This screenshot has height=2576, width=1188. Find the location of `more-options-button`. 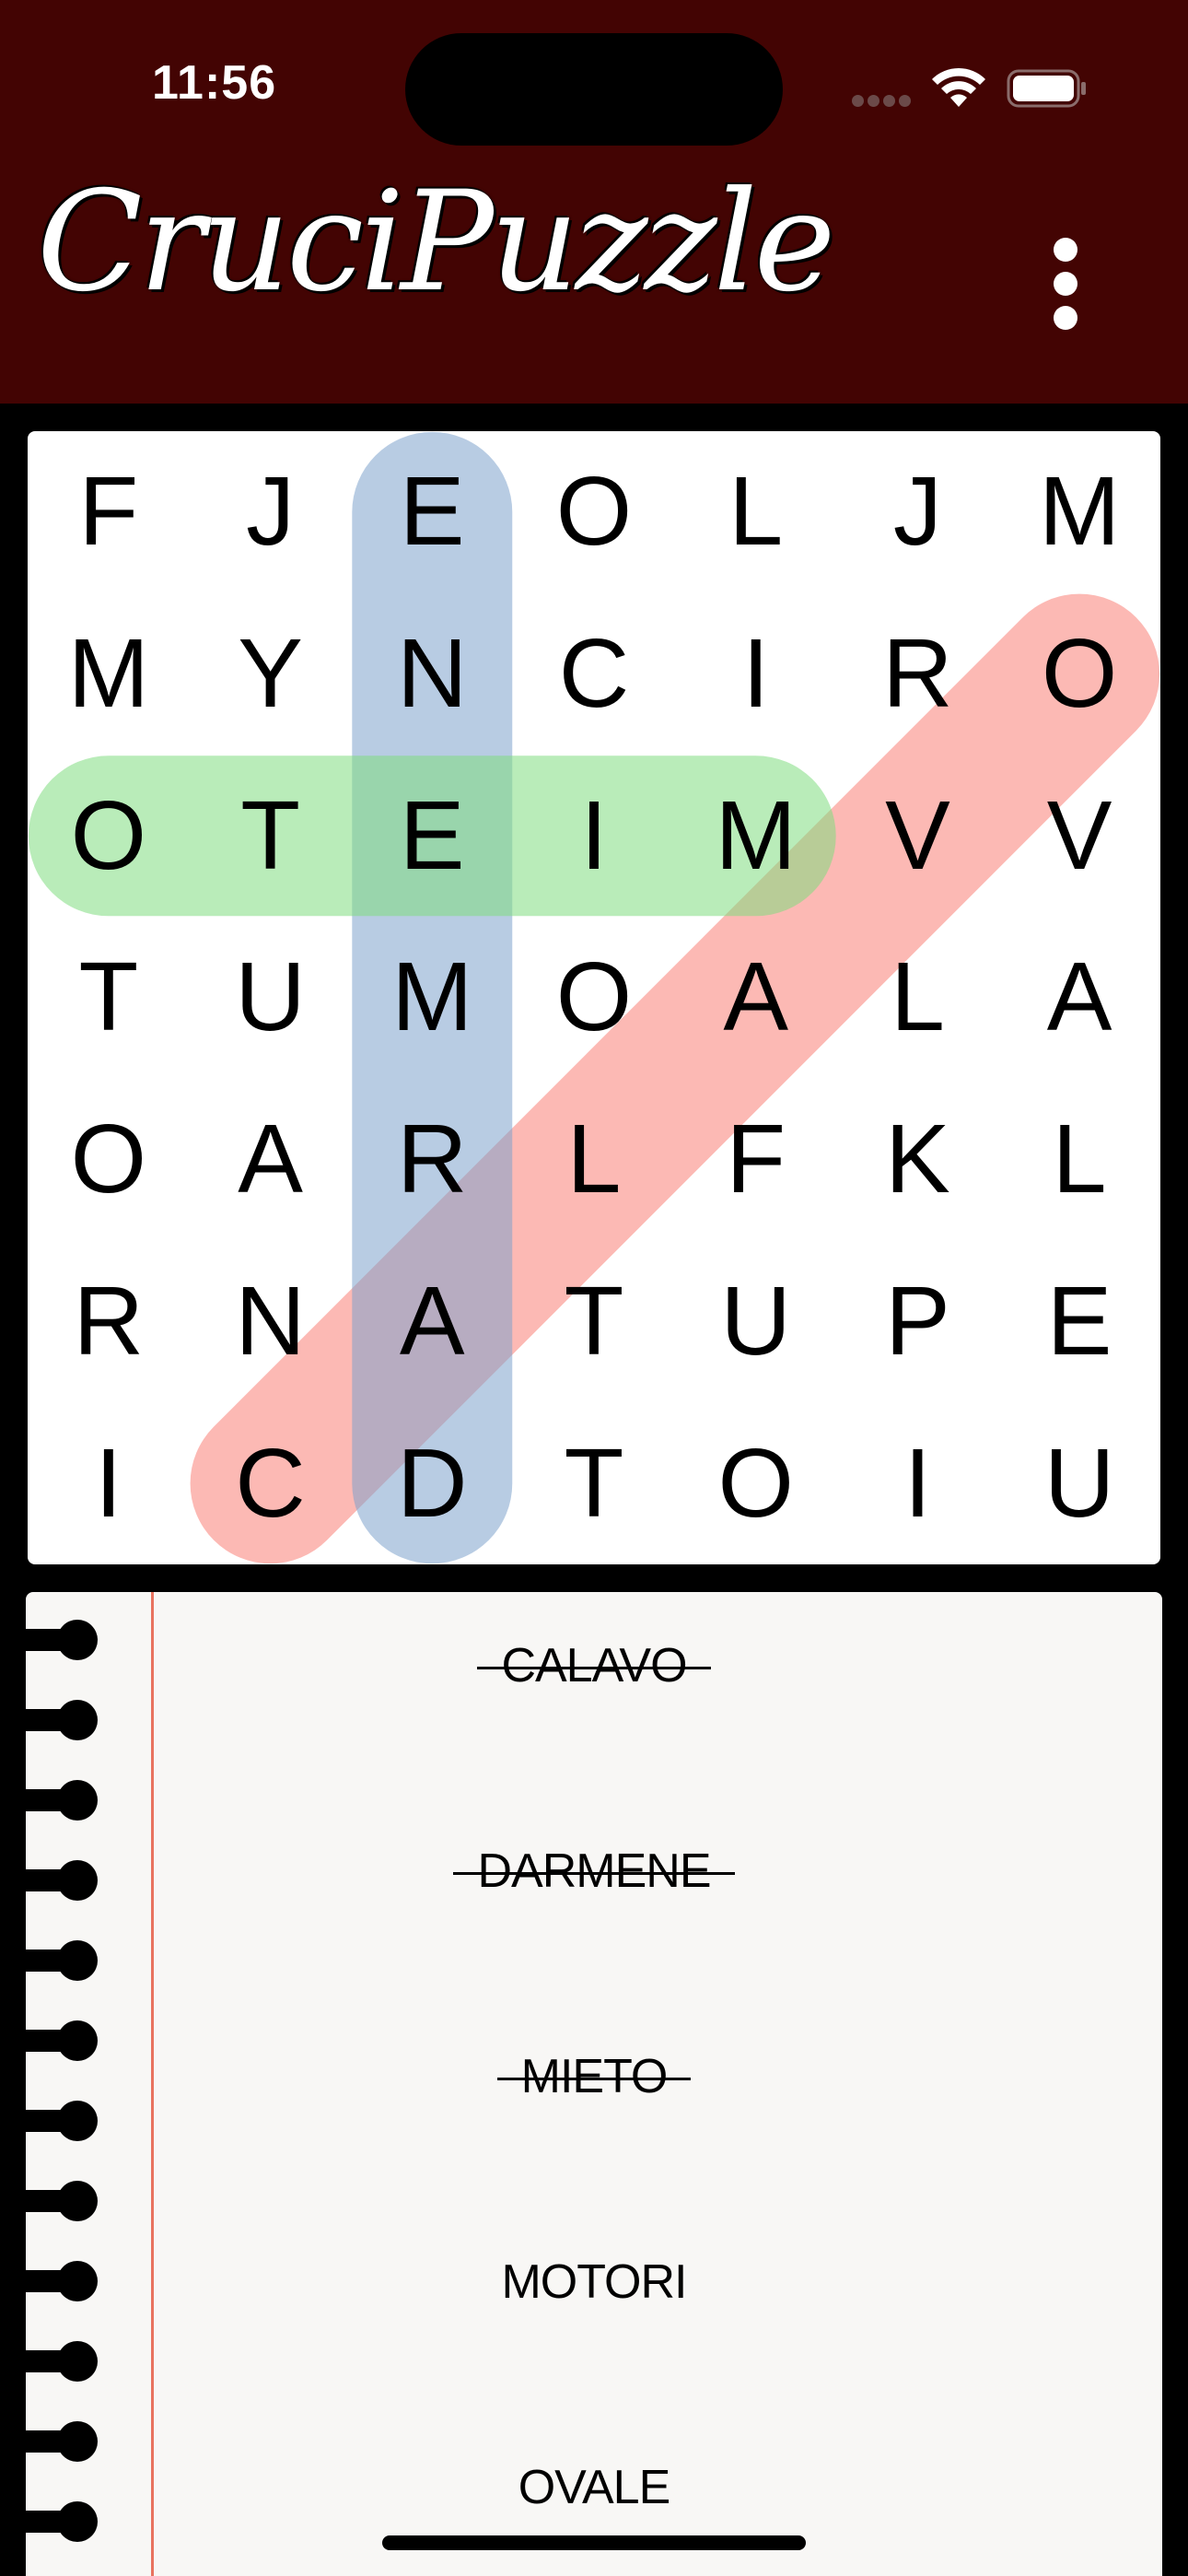

more-options-button is located at coordinates (1066, 283).